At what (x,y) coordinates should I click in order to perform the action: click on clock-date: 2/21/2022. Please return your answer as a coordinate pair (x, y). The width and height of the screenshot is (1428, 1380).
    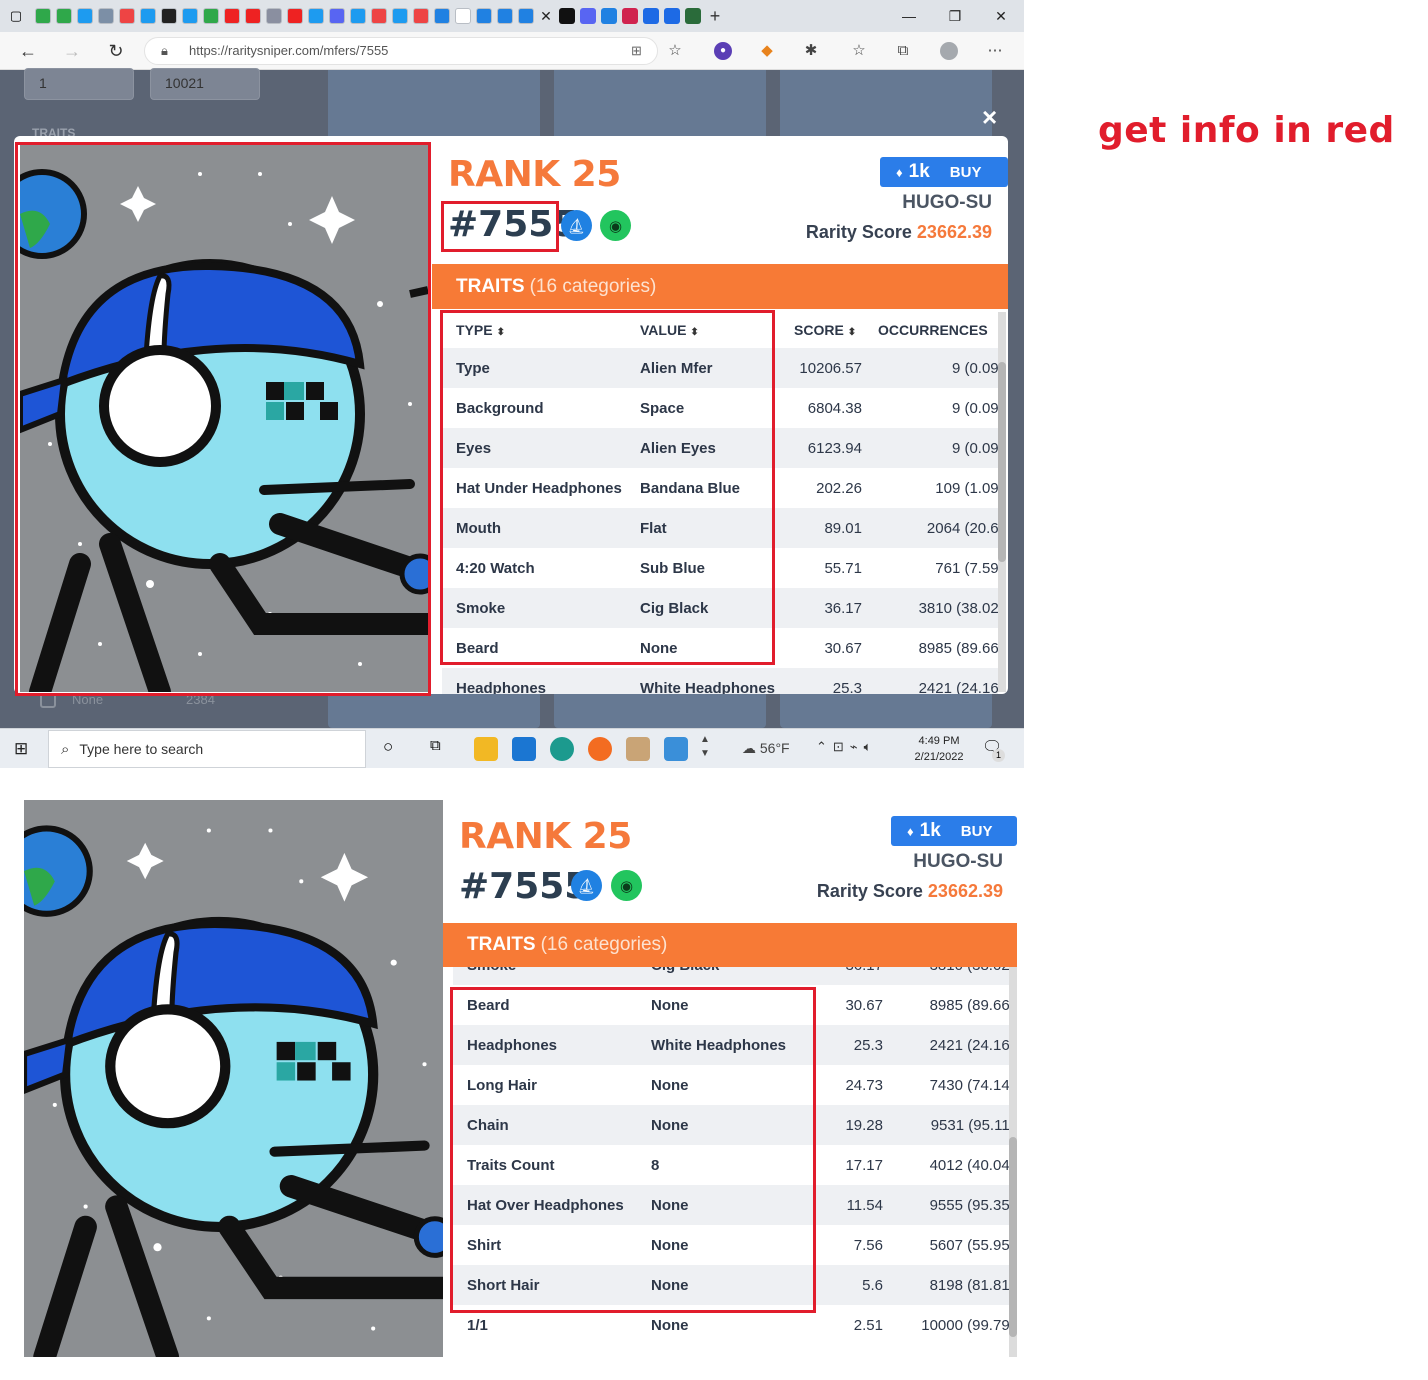
    Looking at the image, I should click on (939, 757).